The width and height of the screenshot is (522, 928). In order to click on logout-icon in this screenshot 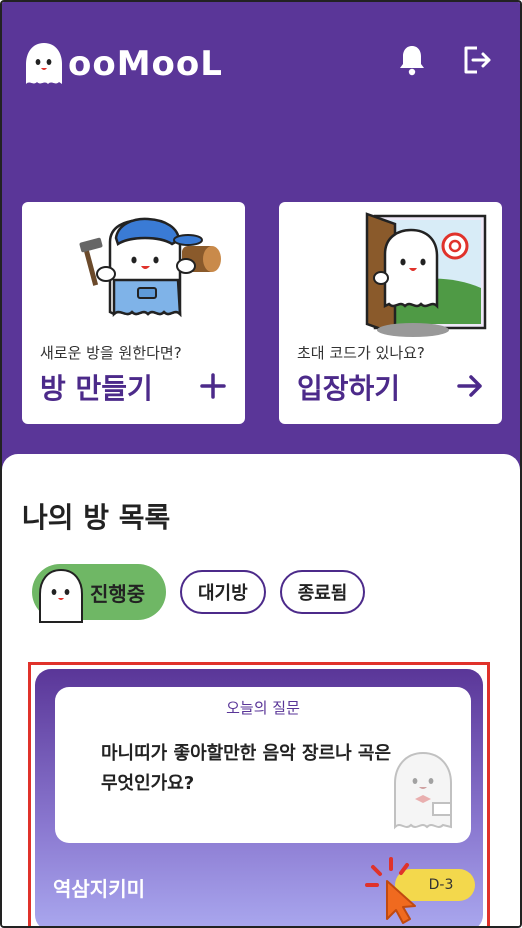, I will do `click(477, 60)`.